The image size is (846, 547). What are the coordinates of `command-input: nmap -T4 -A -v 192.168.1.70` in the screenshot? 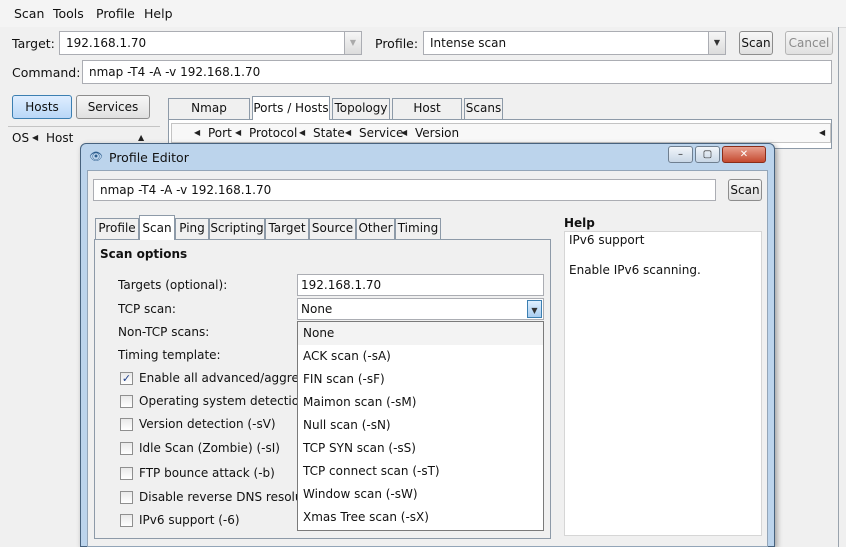 It's located at (457, 72).